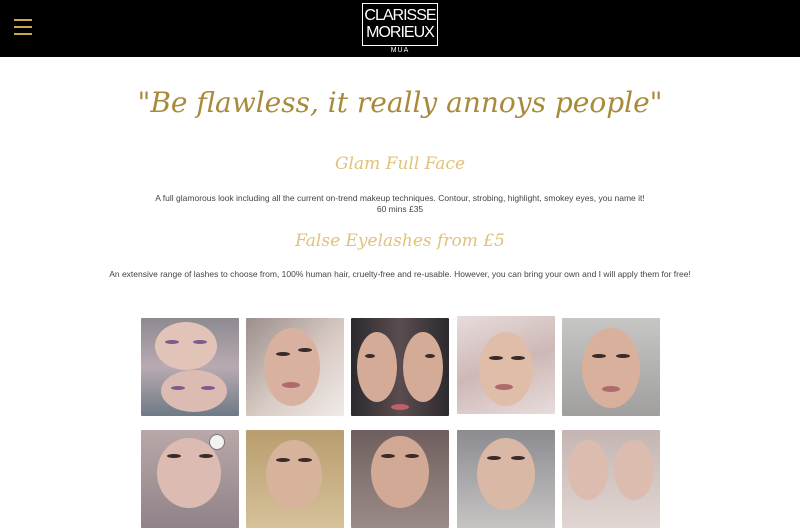  I want to click on service-title-lashes: False Eyelashes from £5, so click(400, 241).